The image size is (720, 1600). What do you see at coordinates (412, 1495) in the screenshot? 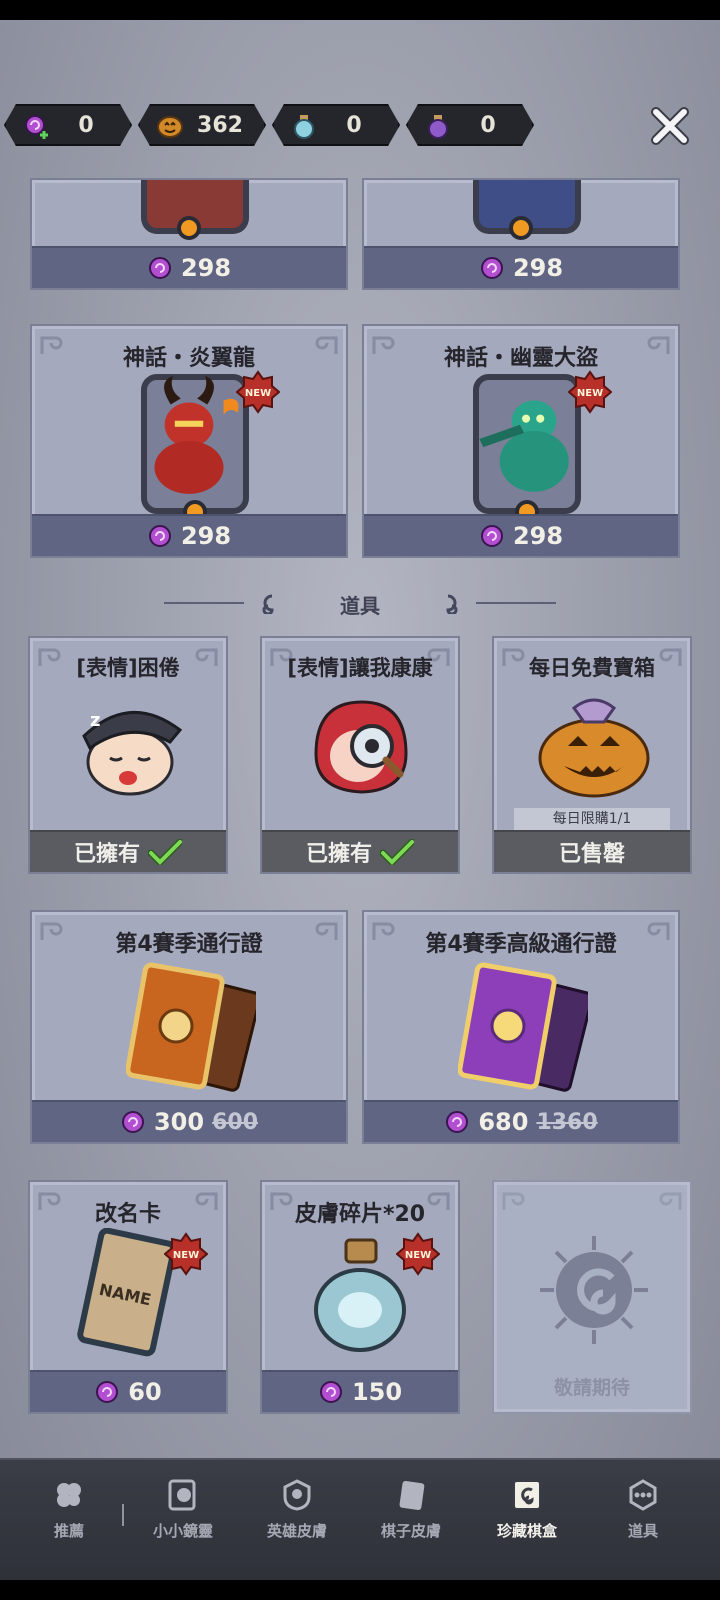
I see `piece-card-icon` at bounding box center [412, 1495].